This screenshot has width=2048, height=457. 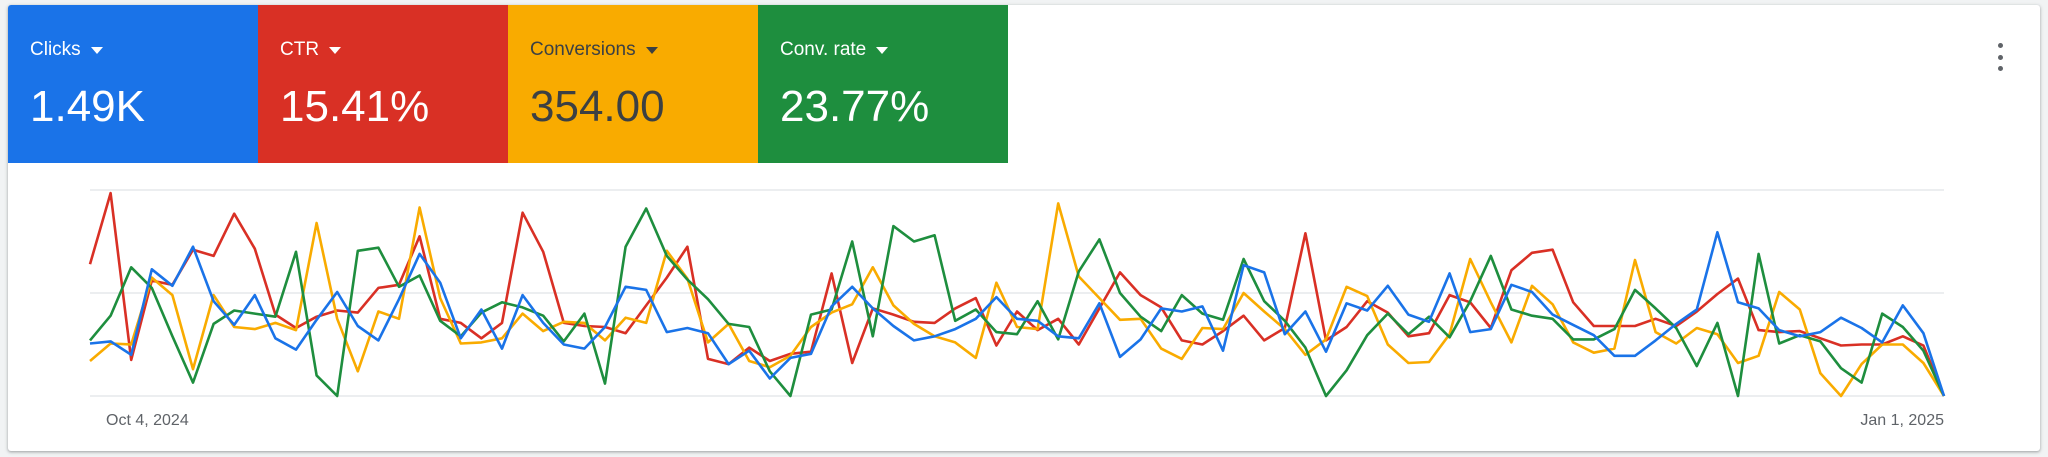 I want to click on x-axis-tick-start: Oct 4, 2024, so click(x=147, y=420).